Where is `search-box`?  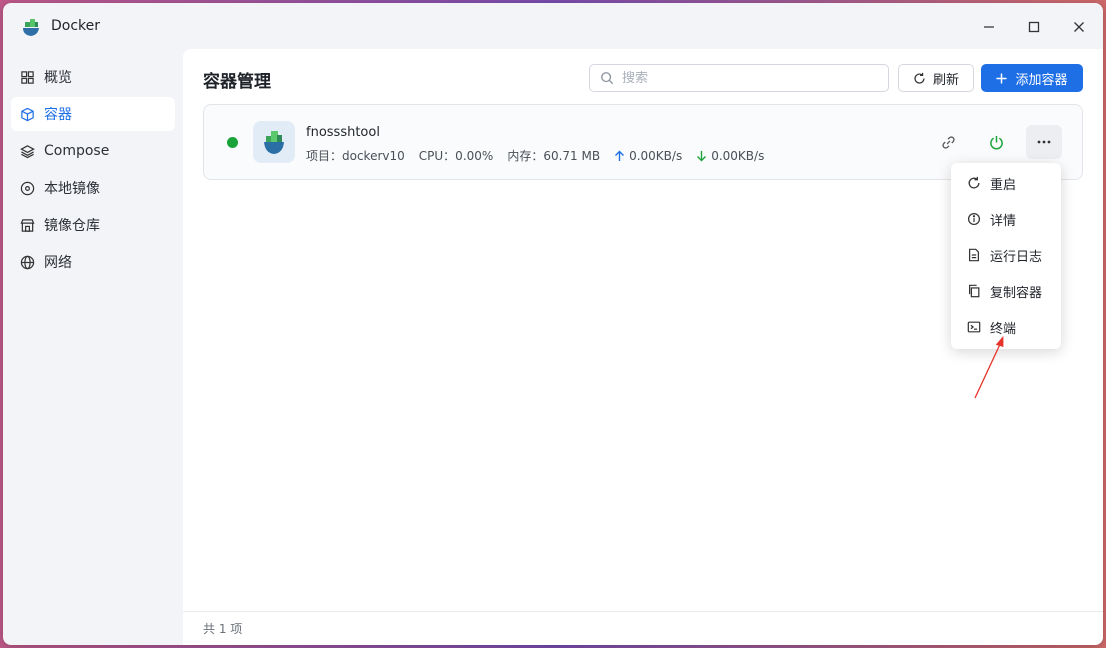
search-box is located at coordinates (739, 78).